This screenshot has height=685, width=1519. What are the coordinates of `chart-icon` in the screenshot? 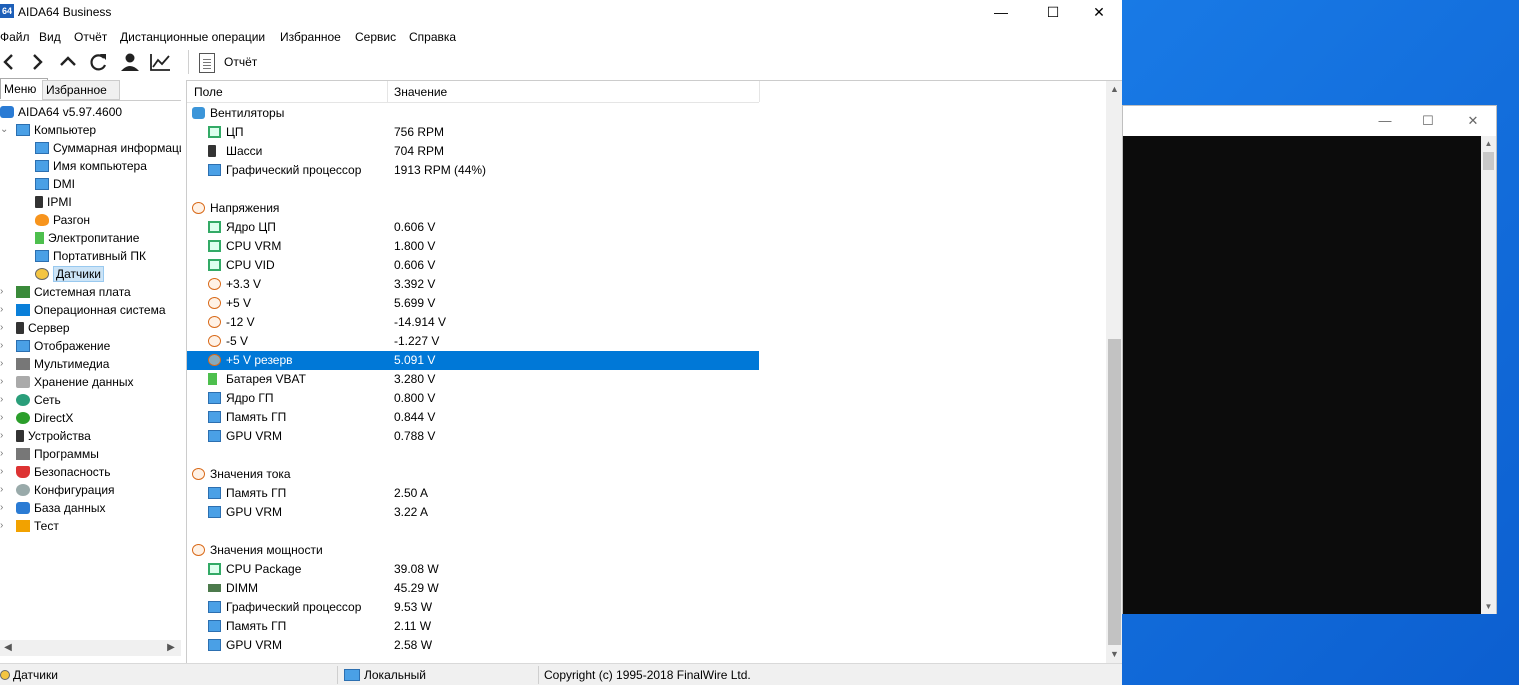 It's located at (161, 62).